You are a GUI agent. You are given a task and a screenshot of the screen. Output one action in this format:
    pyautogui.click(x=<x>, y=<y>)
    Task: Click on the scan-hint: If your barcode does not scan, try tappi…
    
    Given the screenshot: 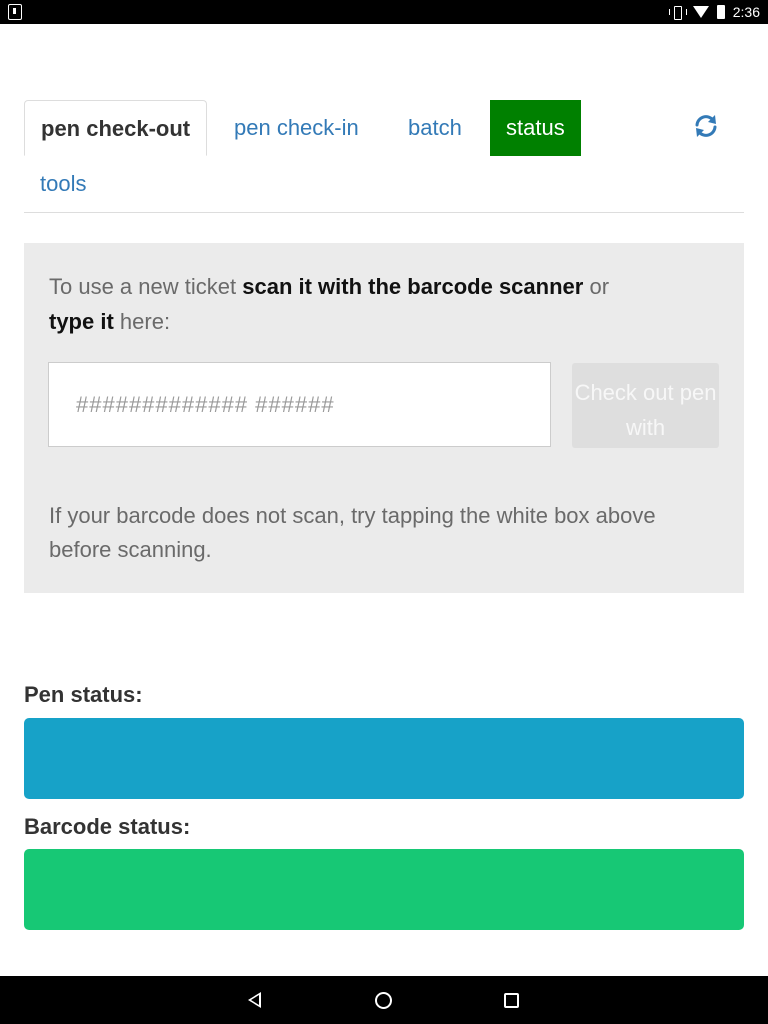 What is the action you would take?
    pyautogui.click(x=352, y=532)
    